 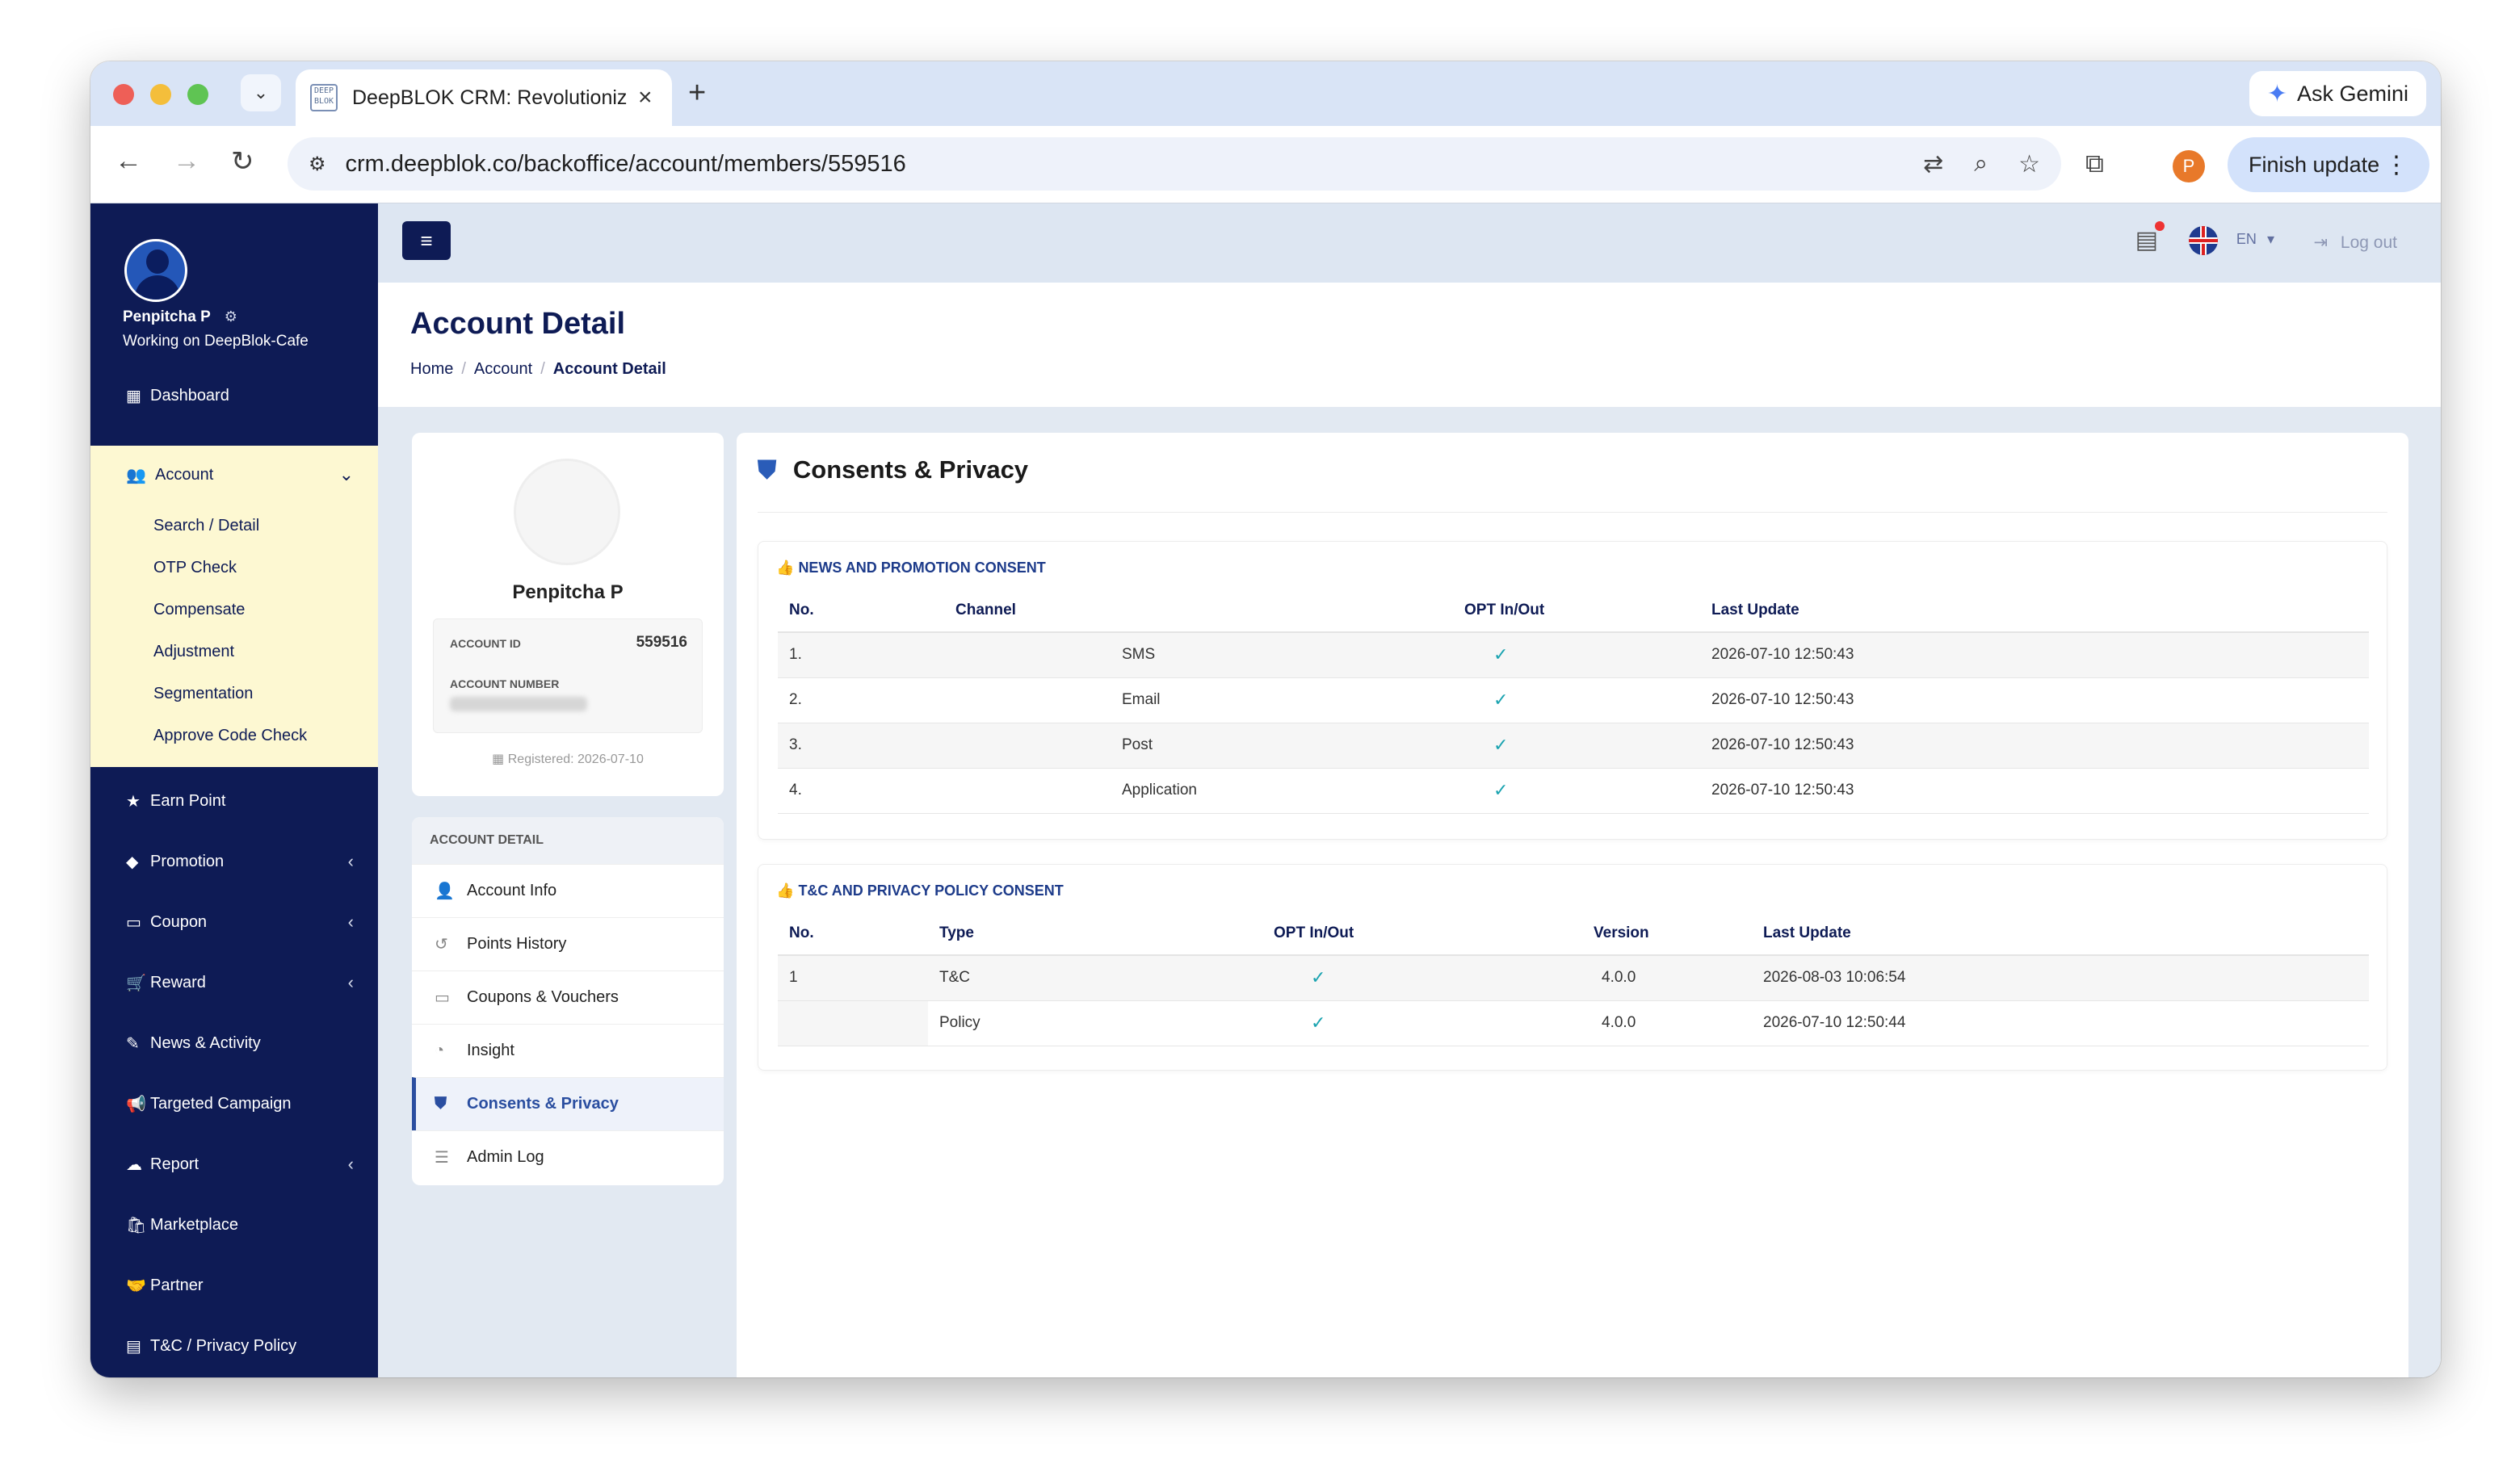 I want to click on site-settings-icon: ⚙, so click(x=317, y=164).